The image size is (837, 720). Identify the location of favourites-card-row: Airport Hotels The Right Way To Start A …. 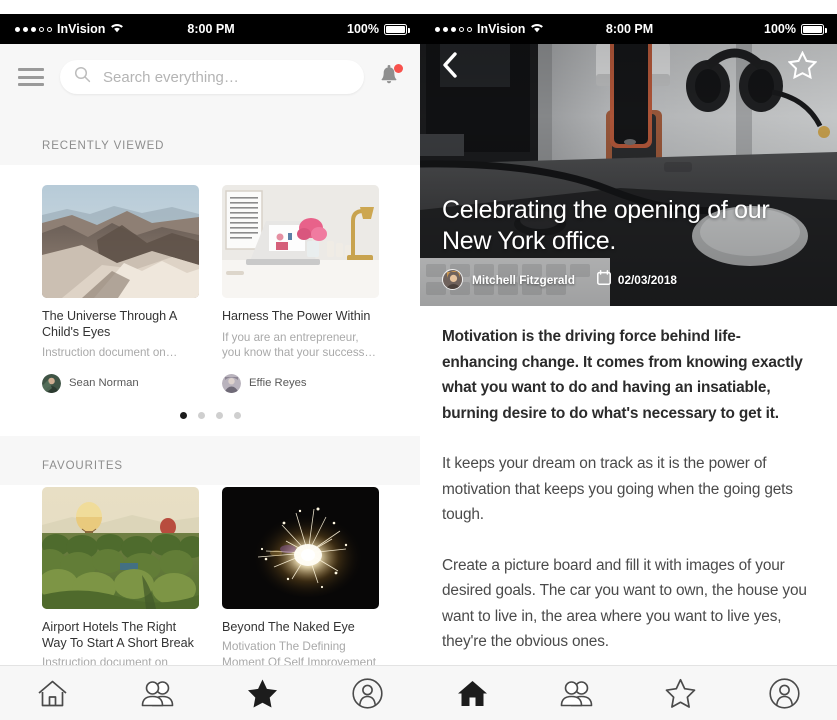
(210, 576).